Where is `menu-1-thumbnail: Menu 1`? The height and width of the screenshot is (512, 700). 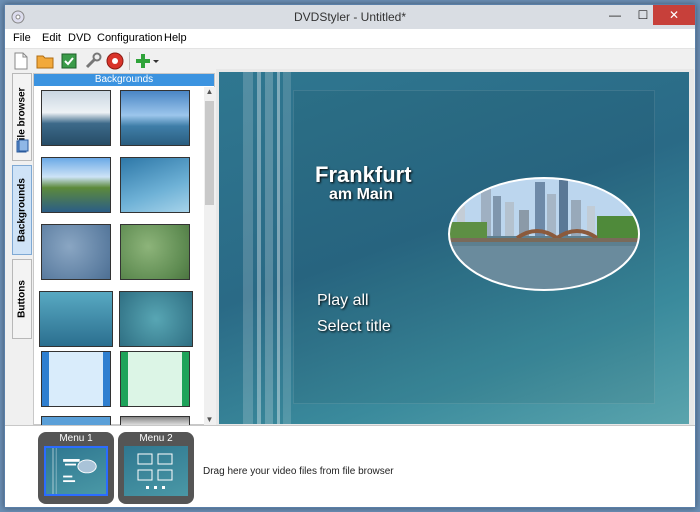 menu-1-thumbnail: Menu 1 is located at coordinates (76, 468).